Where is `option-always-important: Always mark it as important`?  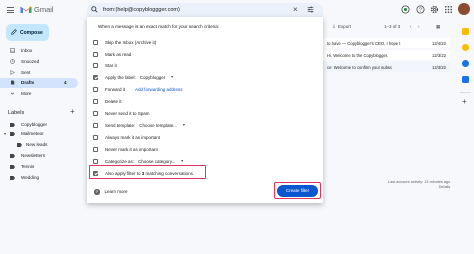
option-always-important: Always mark it as important is located at coordinates (126, 137).